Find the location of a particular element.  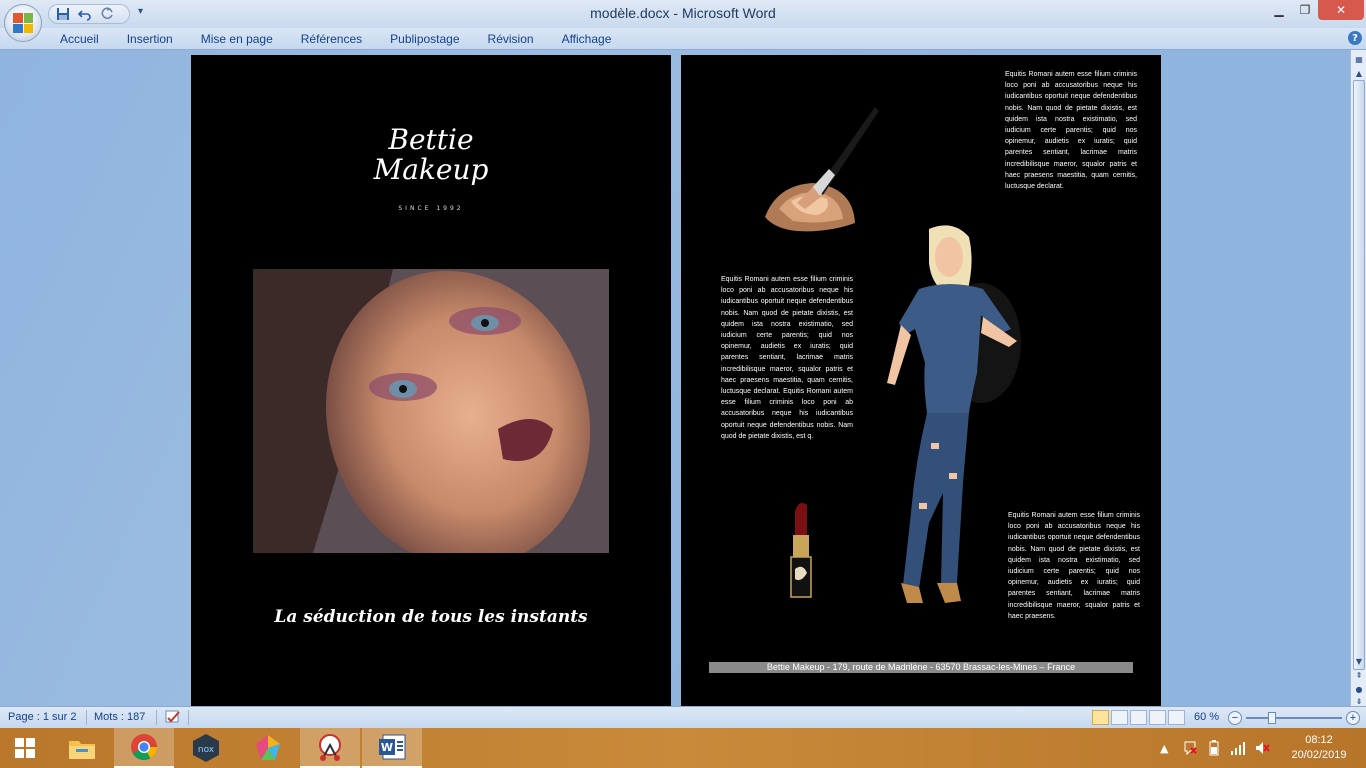

proofing-icon is located at coordinates (173, 718).